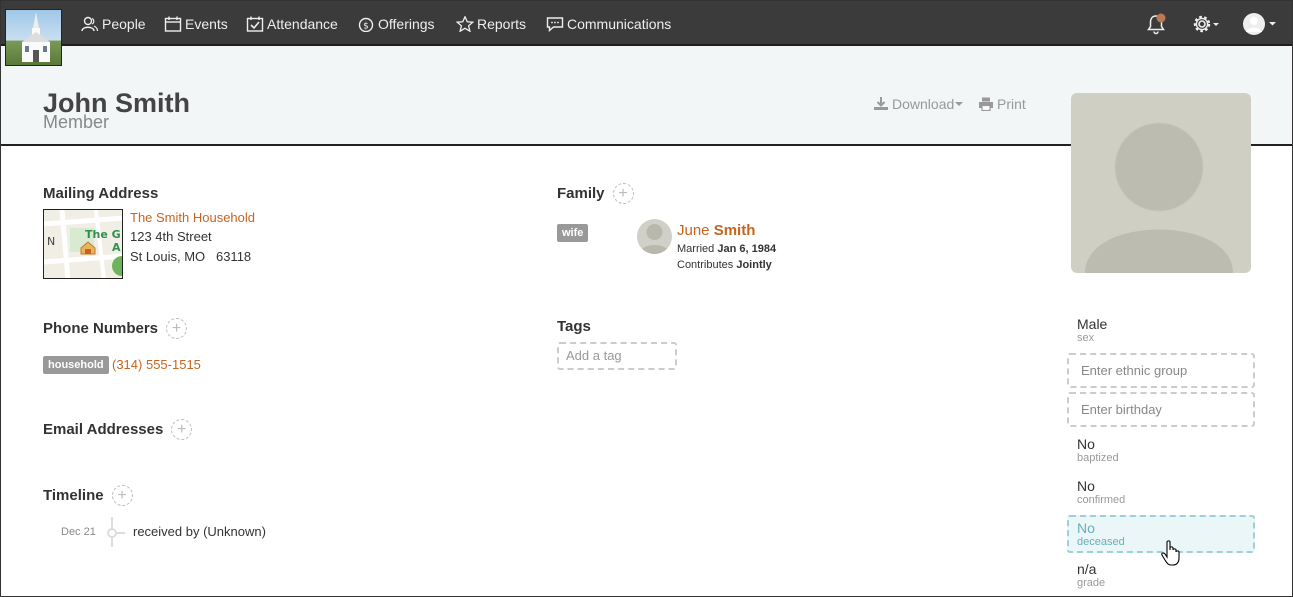  Describe the element at coordinates (76, 122) in the screenshot. I see `member-status: Member` at that location.